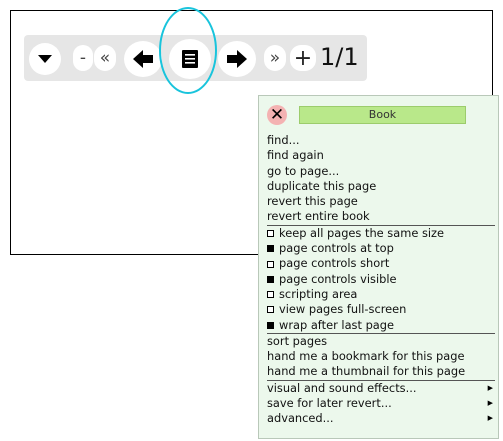  I want to click on menu-item-label: sort pages, so click(297, 340).